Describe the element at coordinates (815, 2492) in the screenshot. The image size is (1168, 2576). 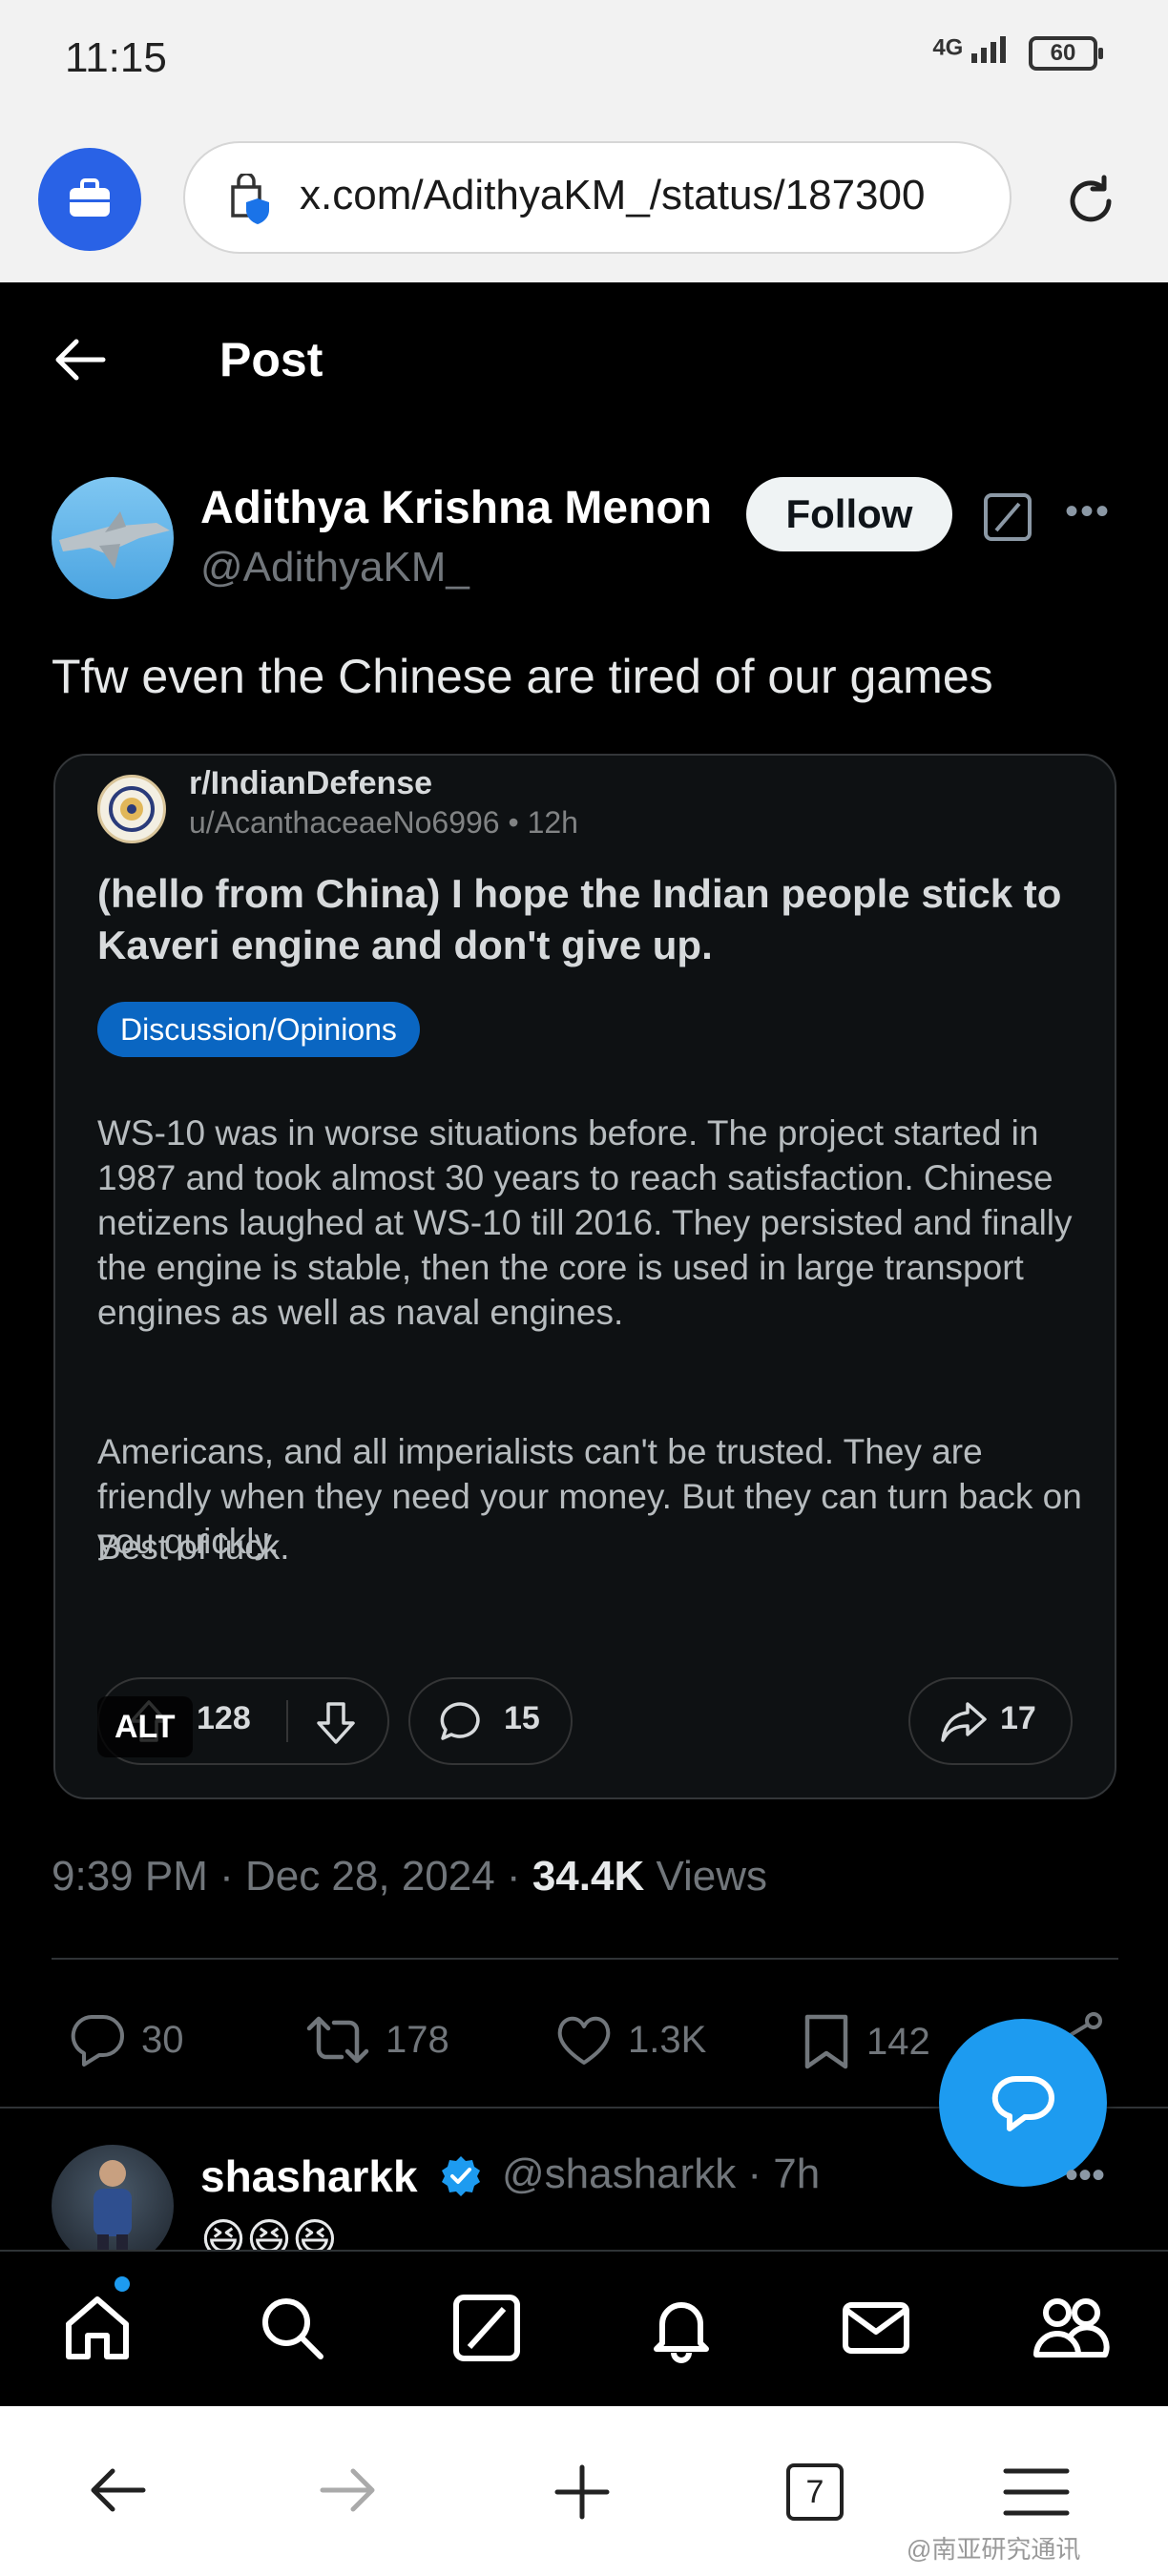
I see `tab-count-button: 7` at that location.